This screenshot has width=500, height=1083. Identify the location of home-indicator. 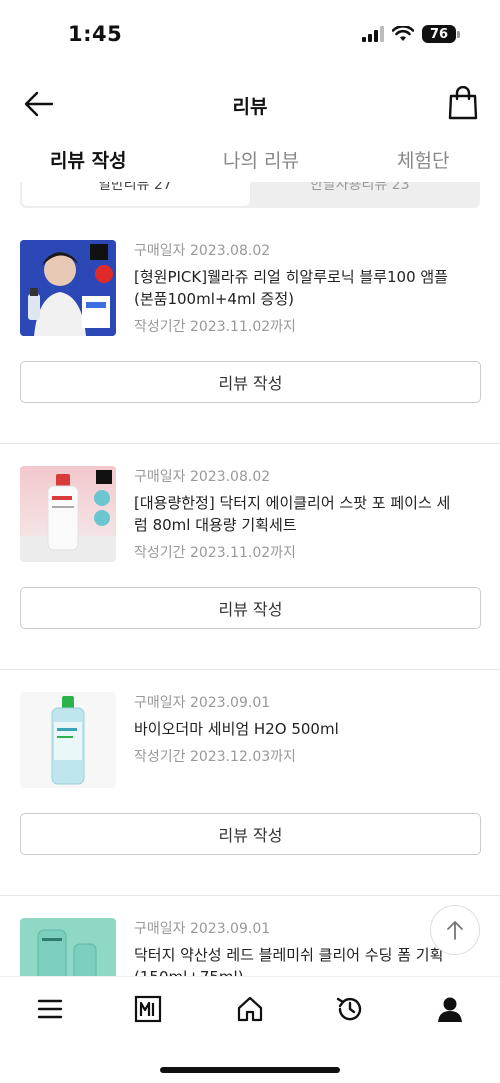
(250, 1070).